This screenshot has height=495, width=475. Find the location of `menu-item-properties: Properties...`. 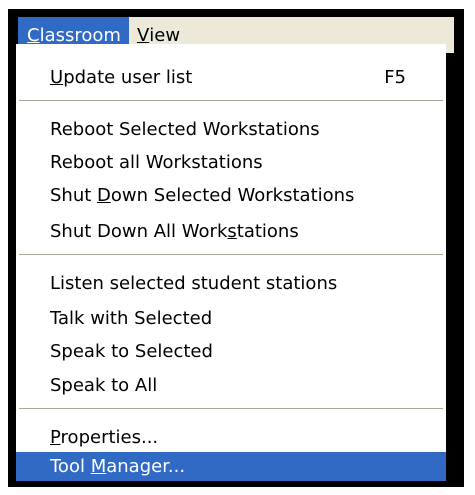

menu-item-properties: Properties... is located at coordinates (231, 437).